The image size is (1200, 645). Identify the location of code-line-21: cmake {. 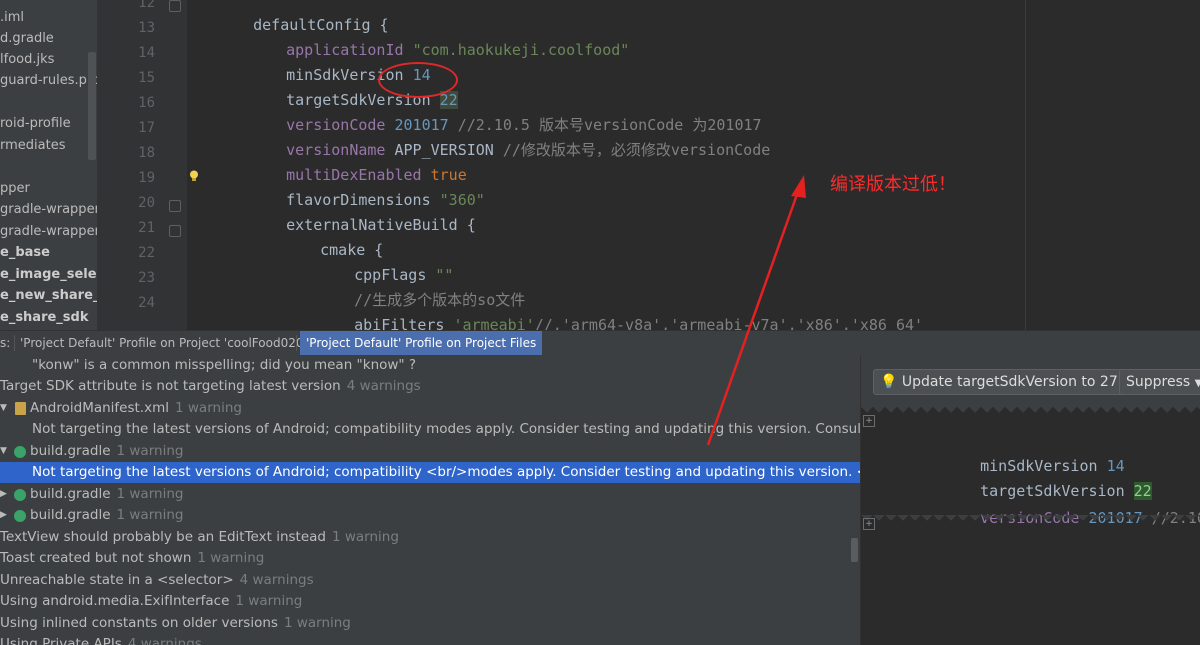
(333, 239).